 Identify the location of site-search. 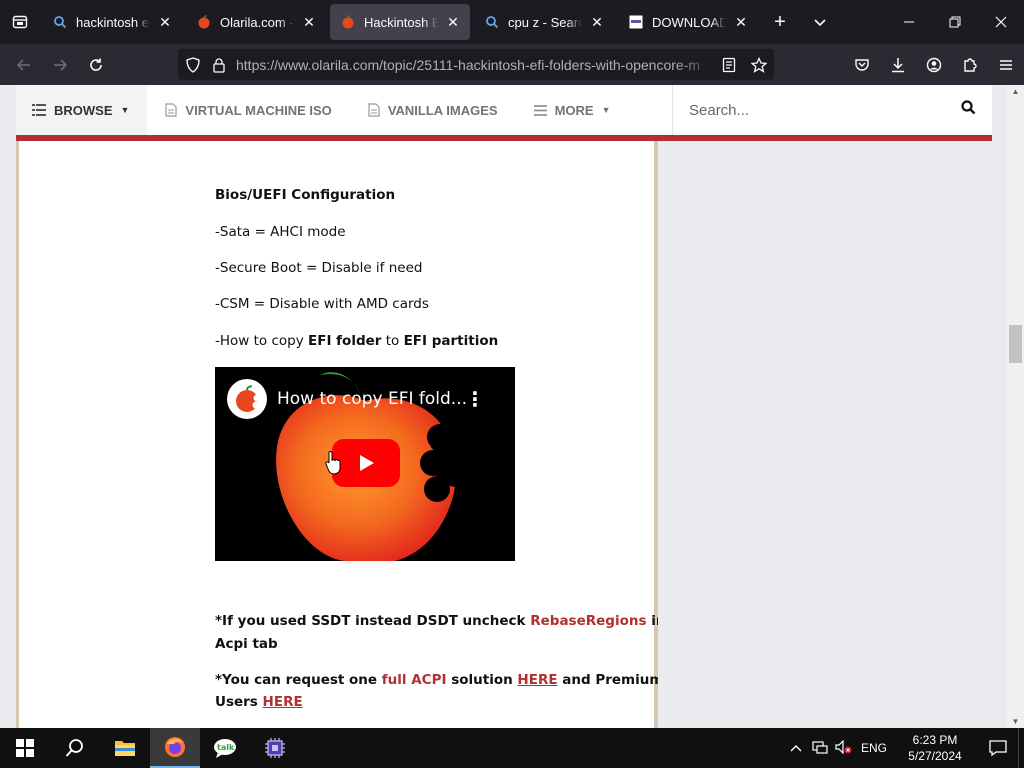
(832, 110).